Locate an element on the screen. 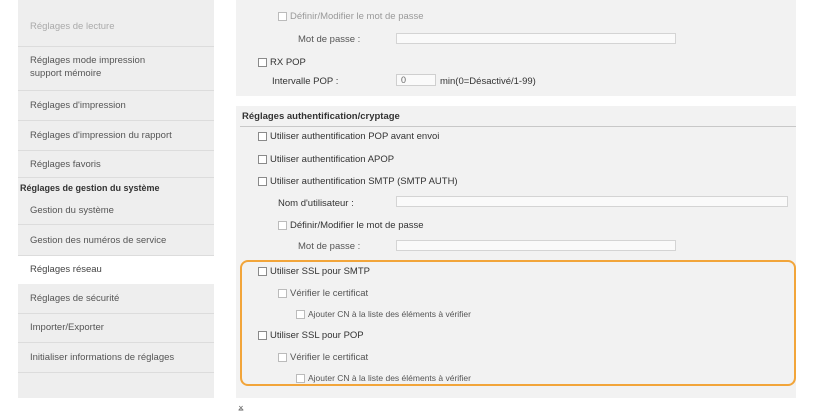  sidebar-item-label: Réglages d'impression du rapport is located at coordinates (101, 135).